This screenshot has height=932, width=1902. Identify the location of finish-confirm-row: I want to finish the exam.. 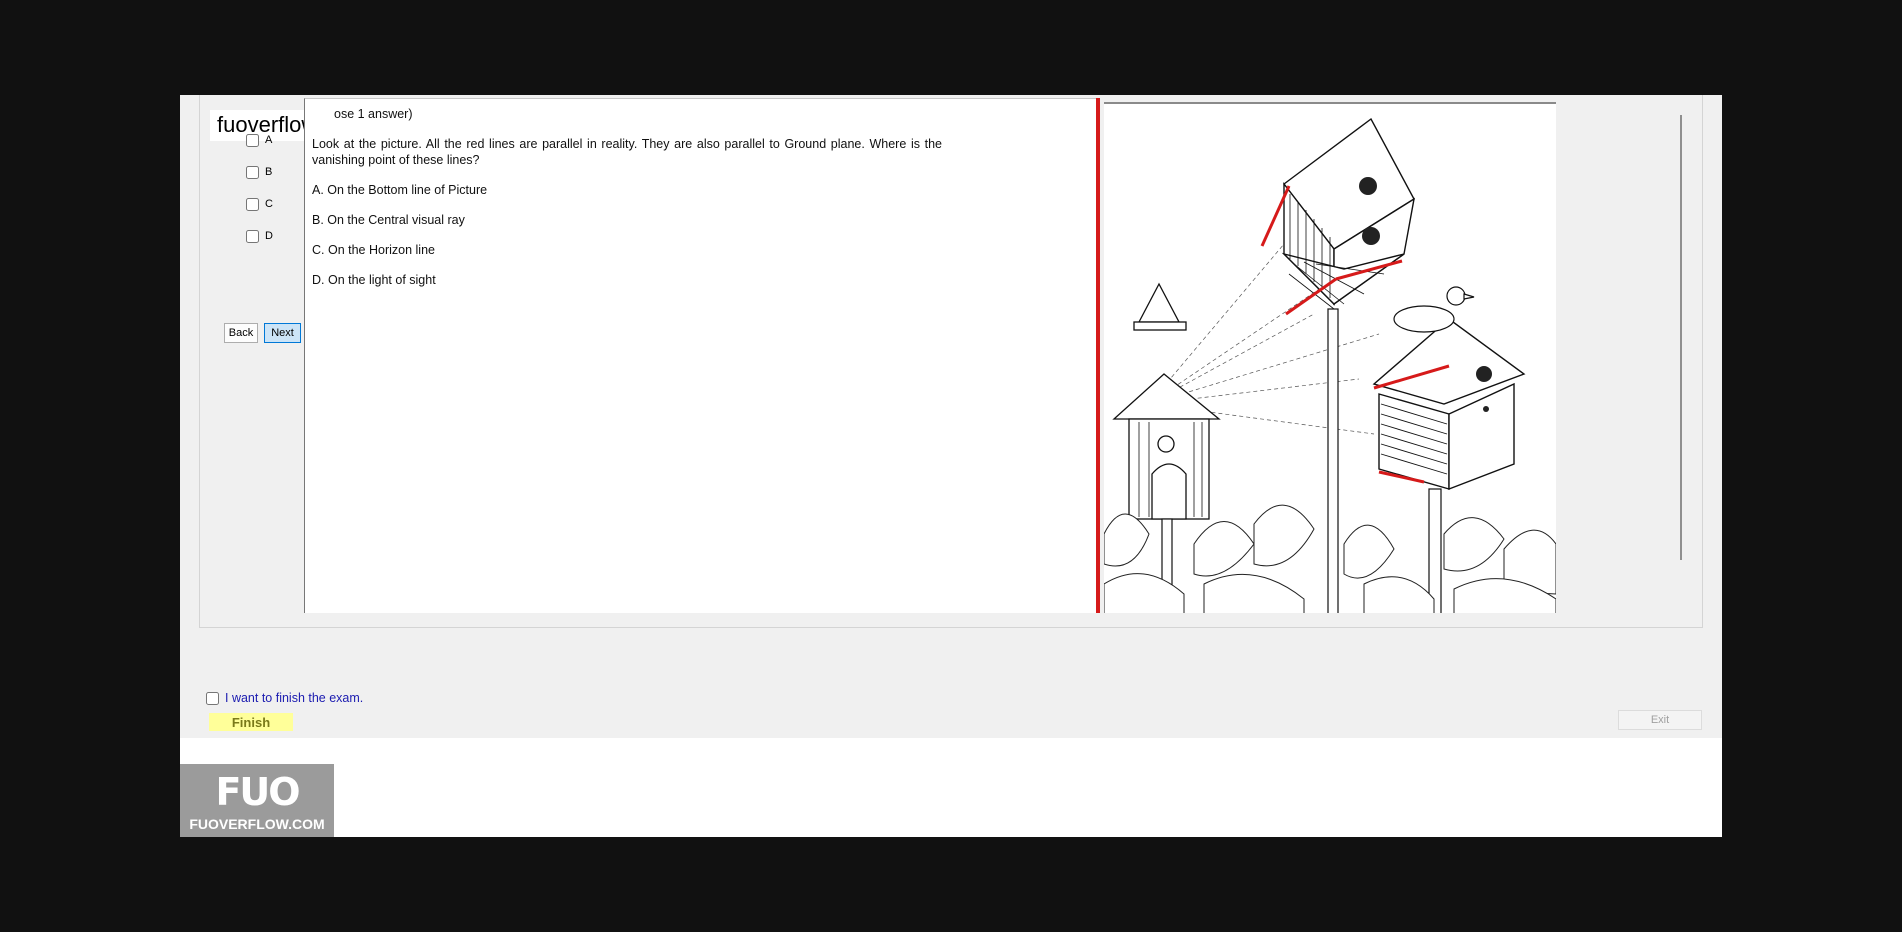
(284, 698).